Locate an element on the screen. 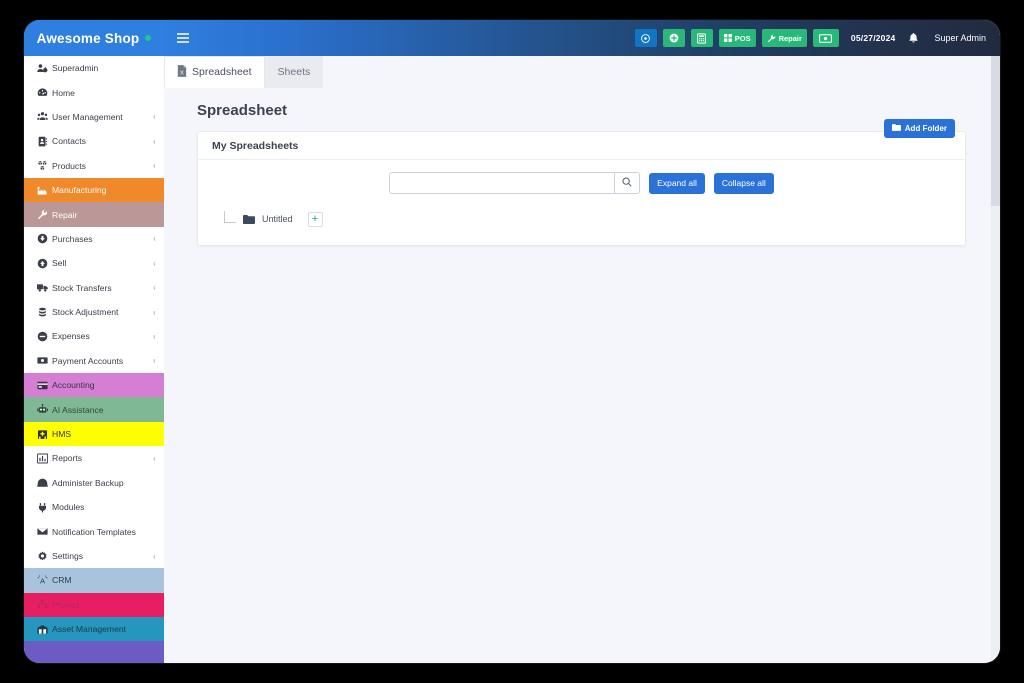 The height and width of the screenshot is (683, 1024). file-excel-icon: X is located at coordinates (182, 72).